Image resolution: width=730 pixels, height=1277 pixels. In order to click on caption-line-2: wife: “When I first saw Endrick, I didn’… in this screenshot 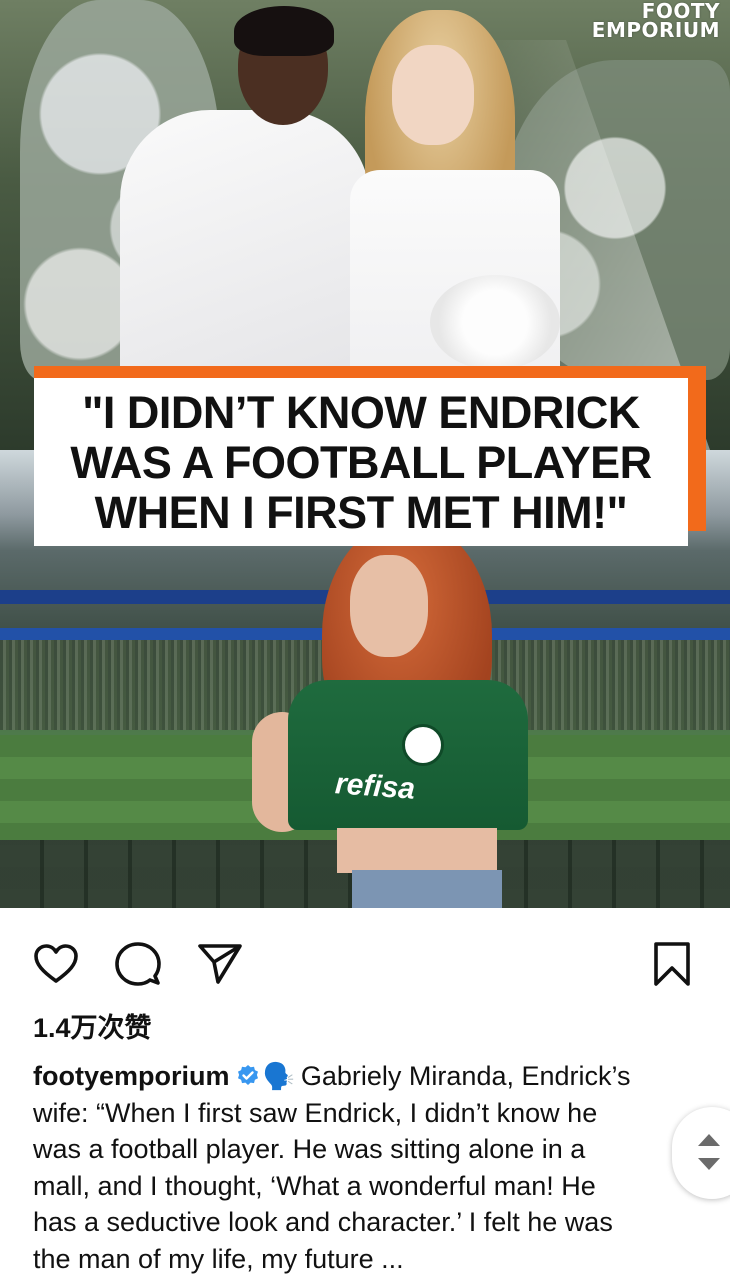, I will do `click(315, 1112)`.